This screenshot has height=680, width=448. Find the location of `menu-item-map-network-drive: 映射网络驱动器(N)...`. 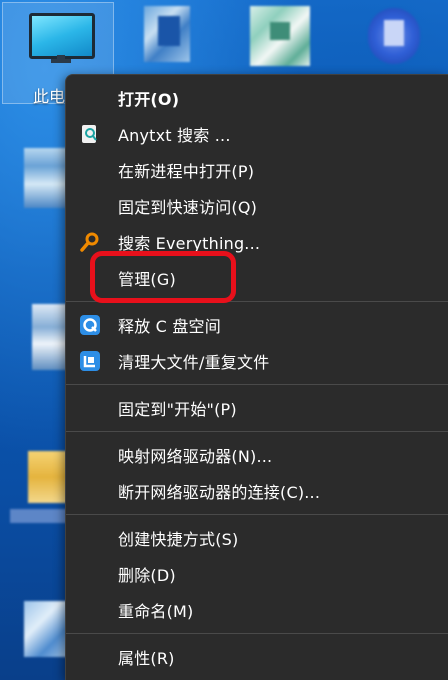

menu-item-map-network-drive: 映射网络驱动器(N)... is located at coordinates (257, 455).